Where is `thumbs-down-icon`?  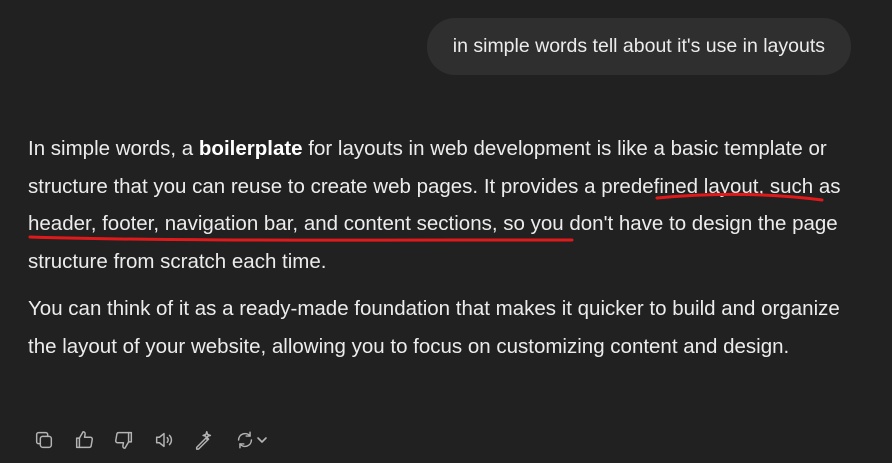
thumbs-down-icon is located at coordinates (124, 440).